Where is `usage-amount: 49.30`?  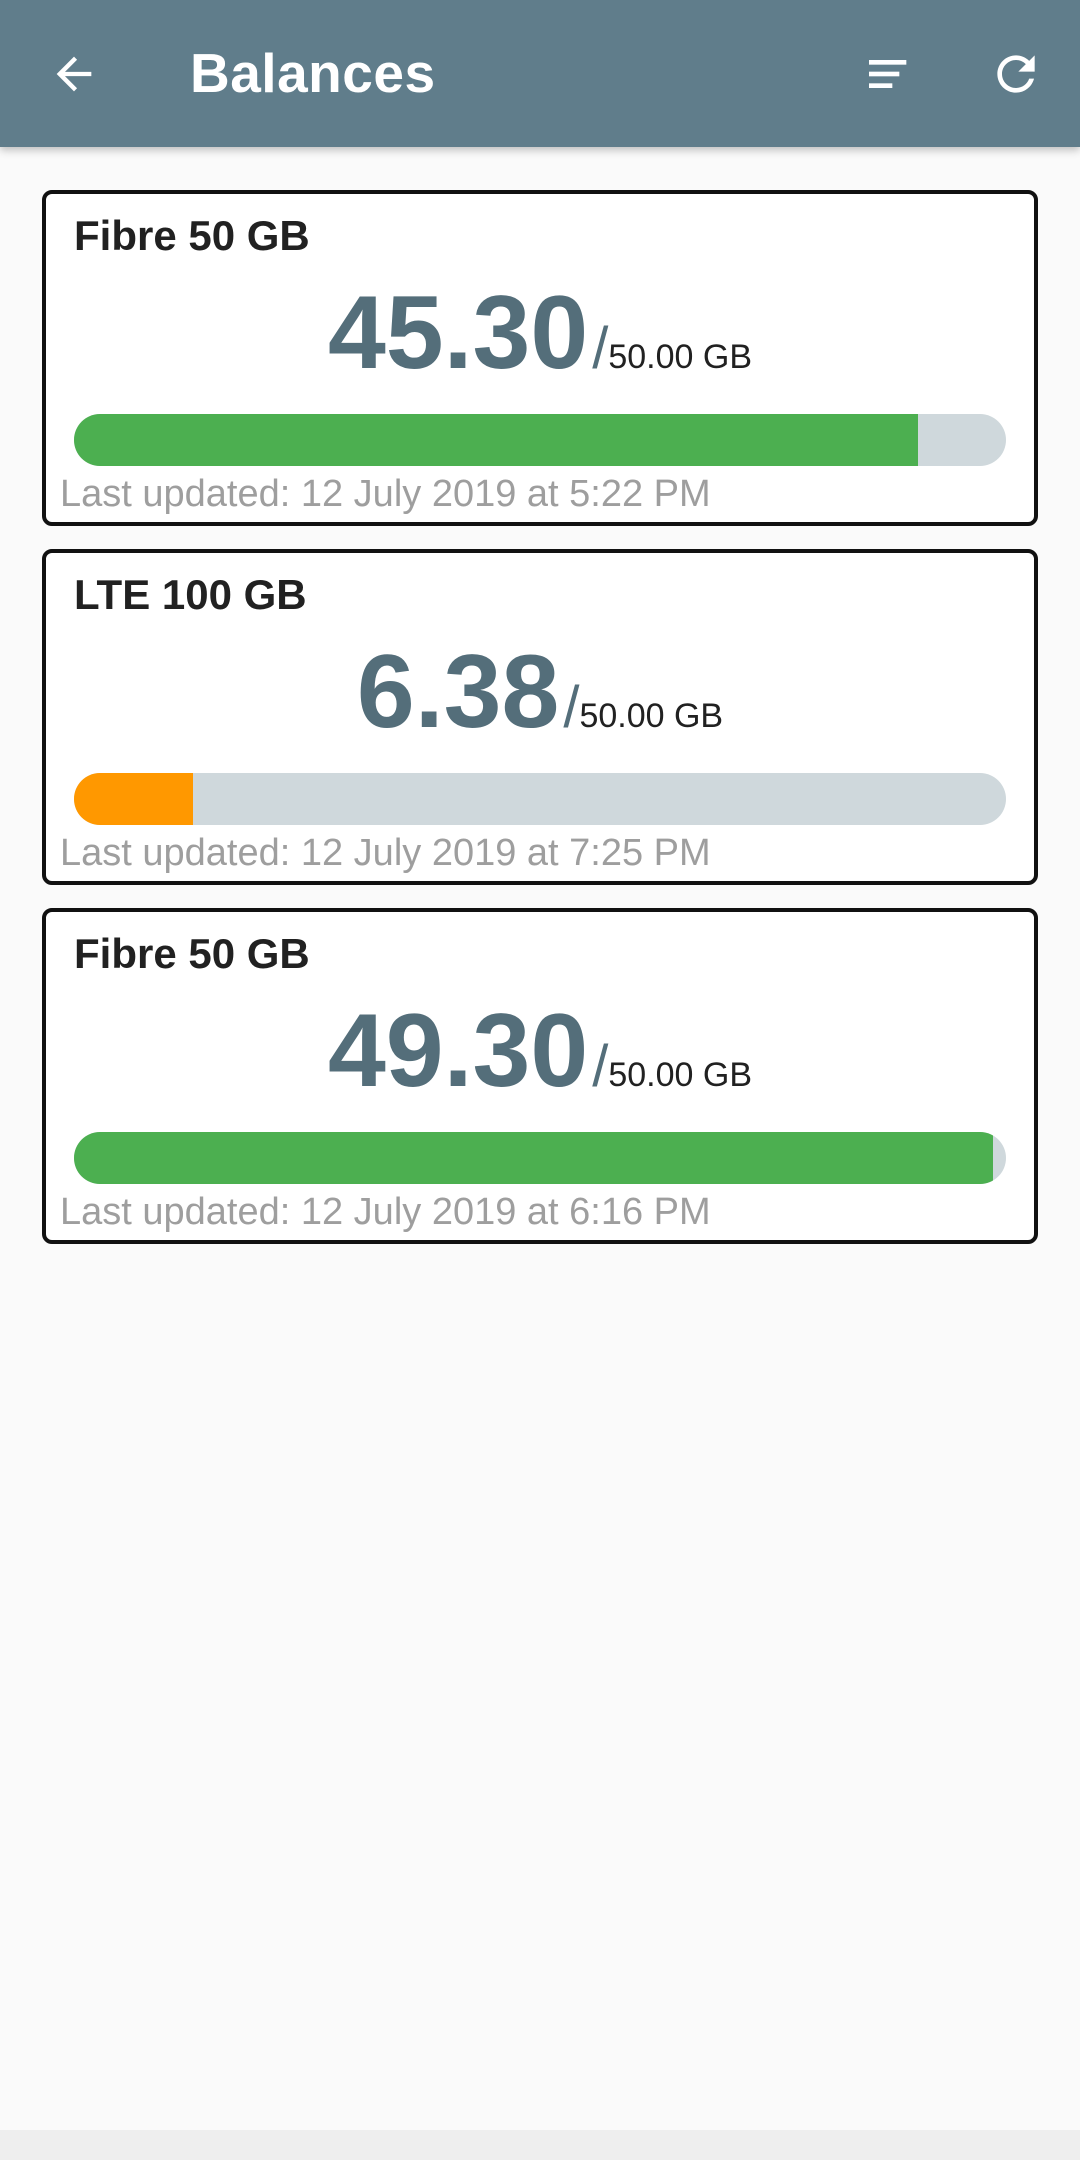 usage-amount: 49.30 is located at coordinates (458, 1051).